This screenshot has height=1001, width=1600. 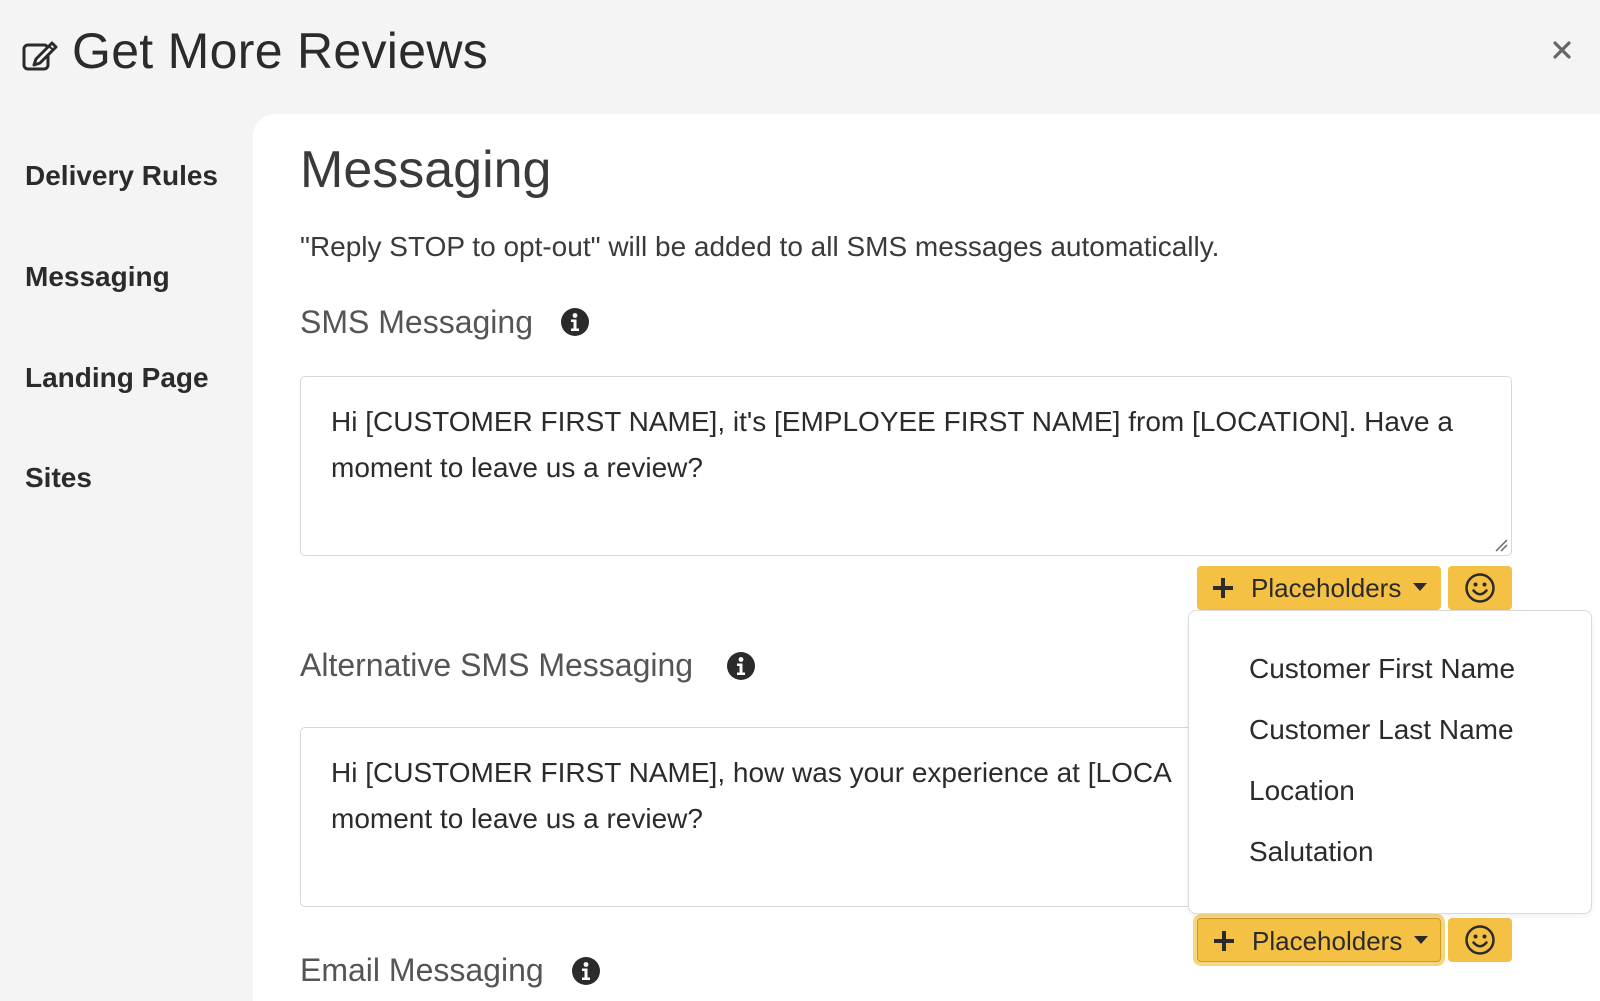 What do you see at coordinates (1562, 50) in the screenshot?
I see `close-icon` at bounding box center [1562, 50].